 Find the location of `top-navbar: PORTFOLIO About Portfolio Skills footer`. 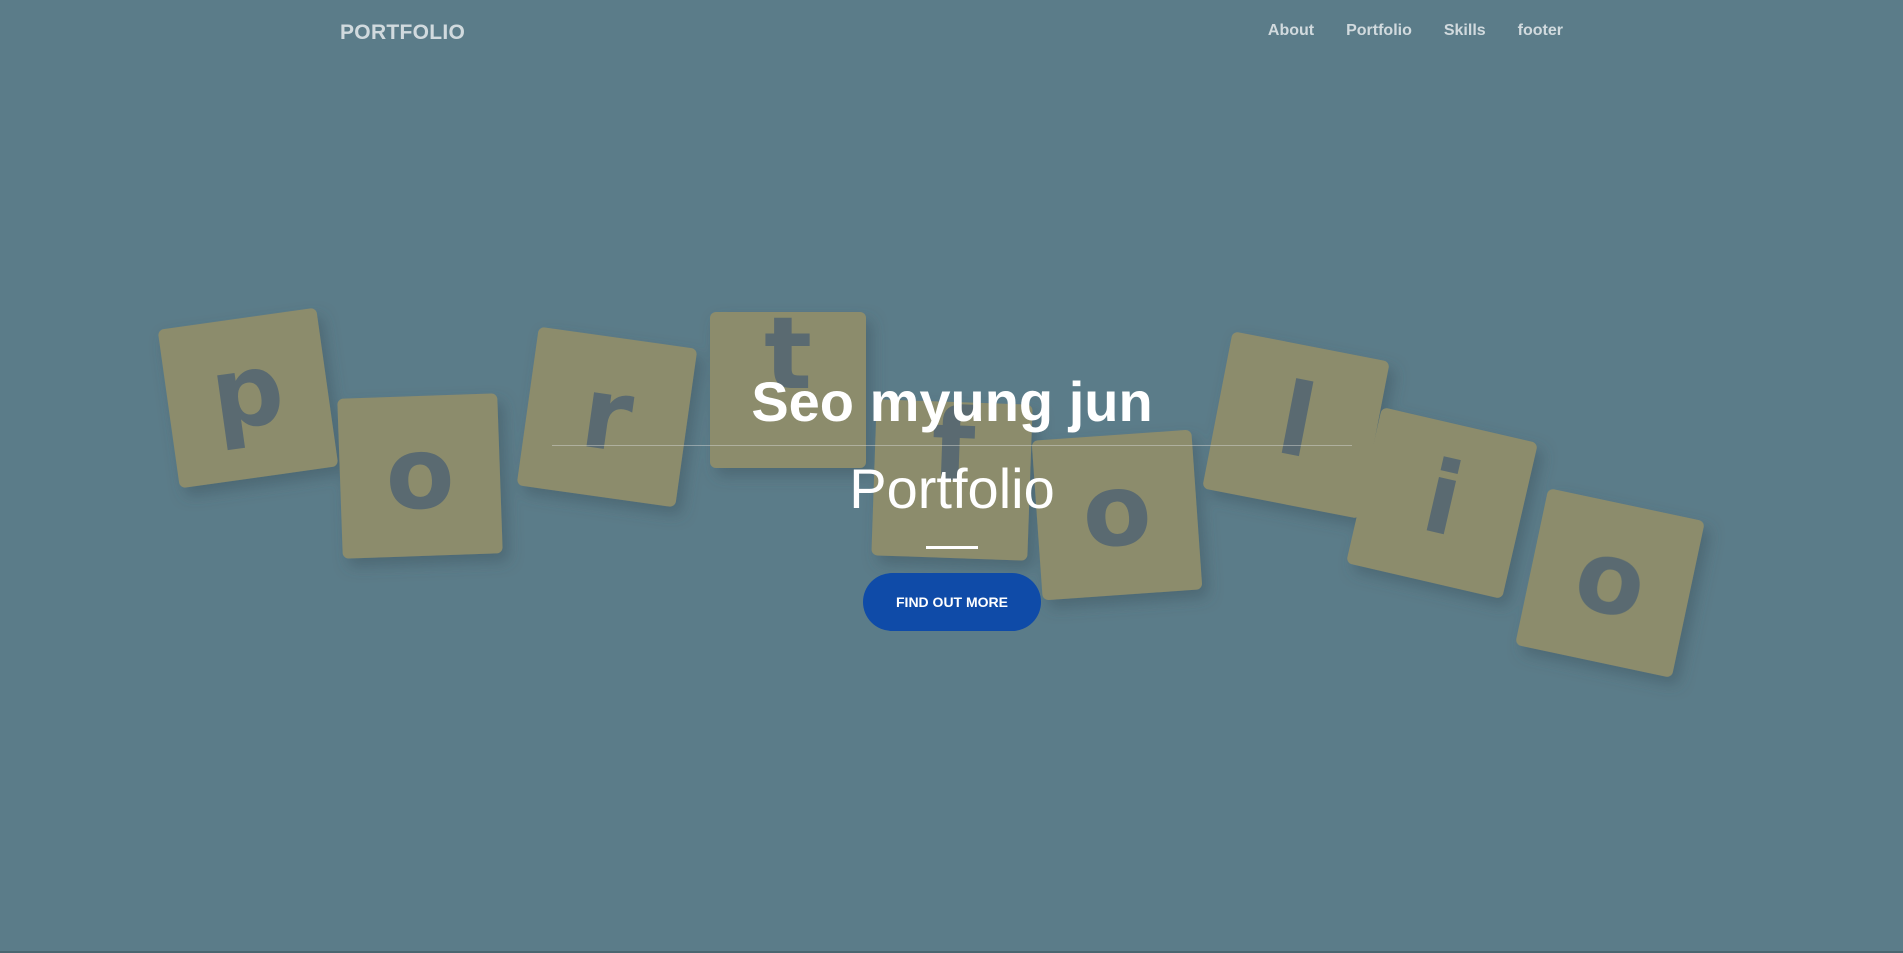

top-navbar: PORTFOLIO About Portfolio Skills footer is located at coordinates (951, 34).